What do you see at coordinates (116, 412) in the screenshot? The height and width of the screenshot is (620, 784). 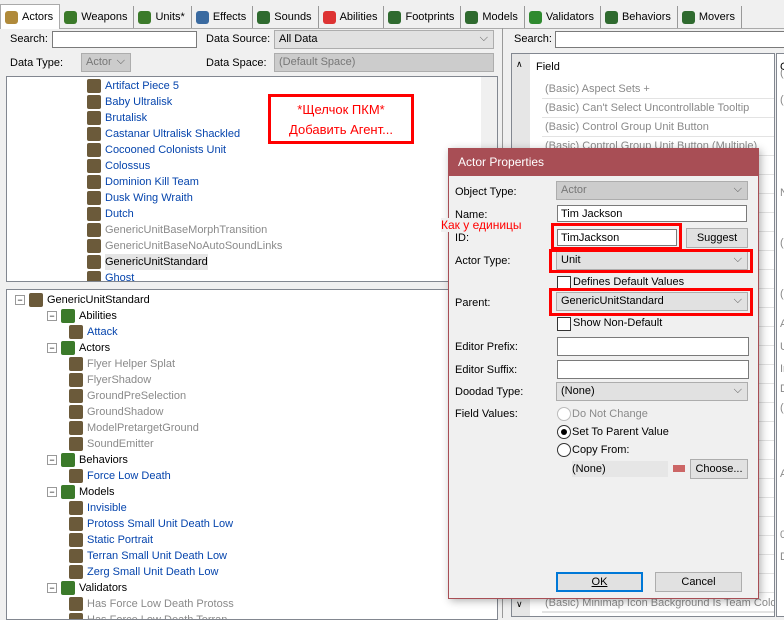 I see `tree-node: GroundShadow` at bounding box center [116, 412].